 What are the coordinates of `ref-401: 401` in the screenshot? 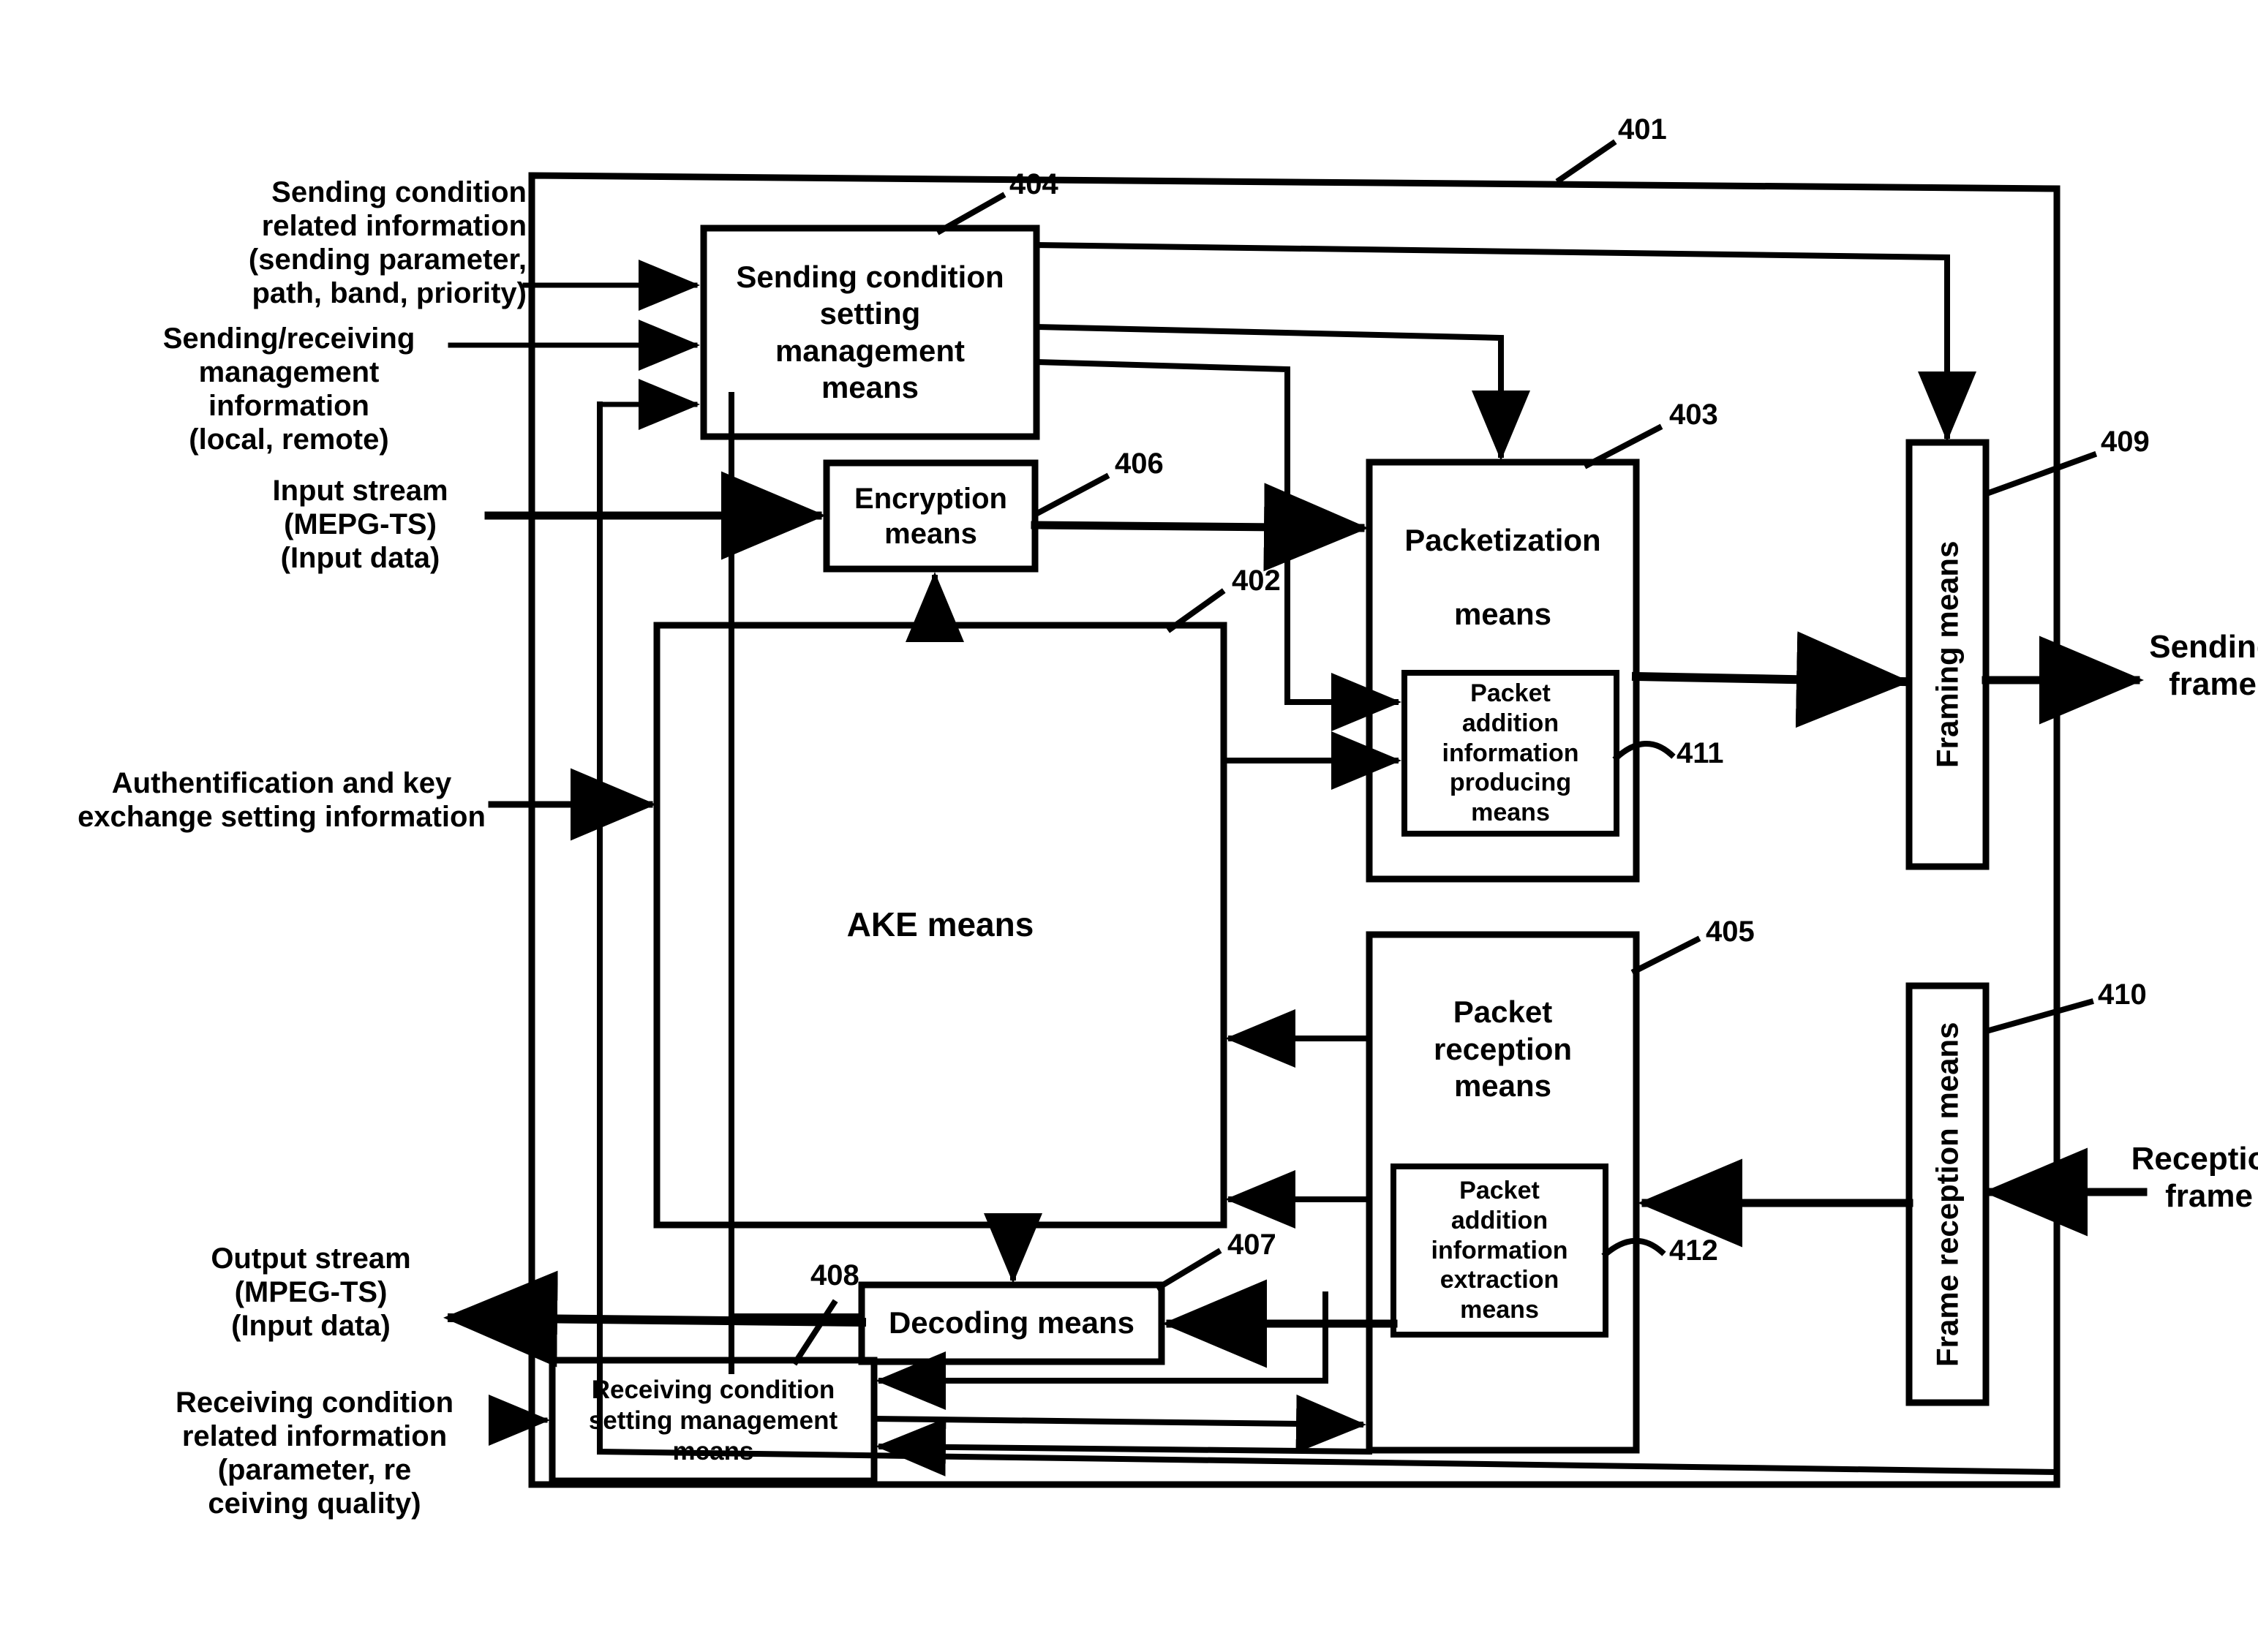 It's located at (1642, 129).